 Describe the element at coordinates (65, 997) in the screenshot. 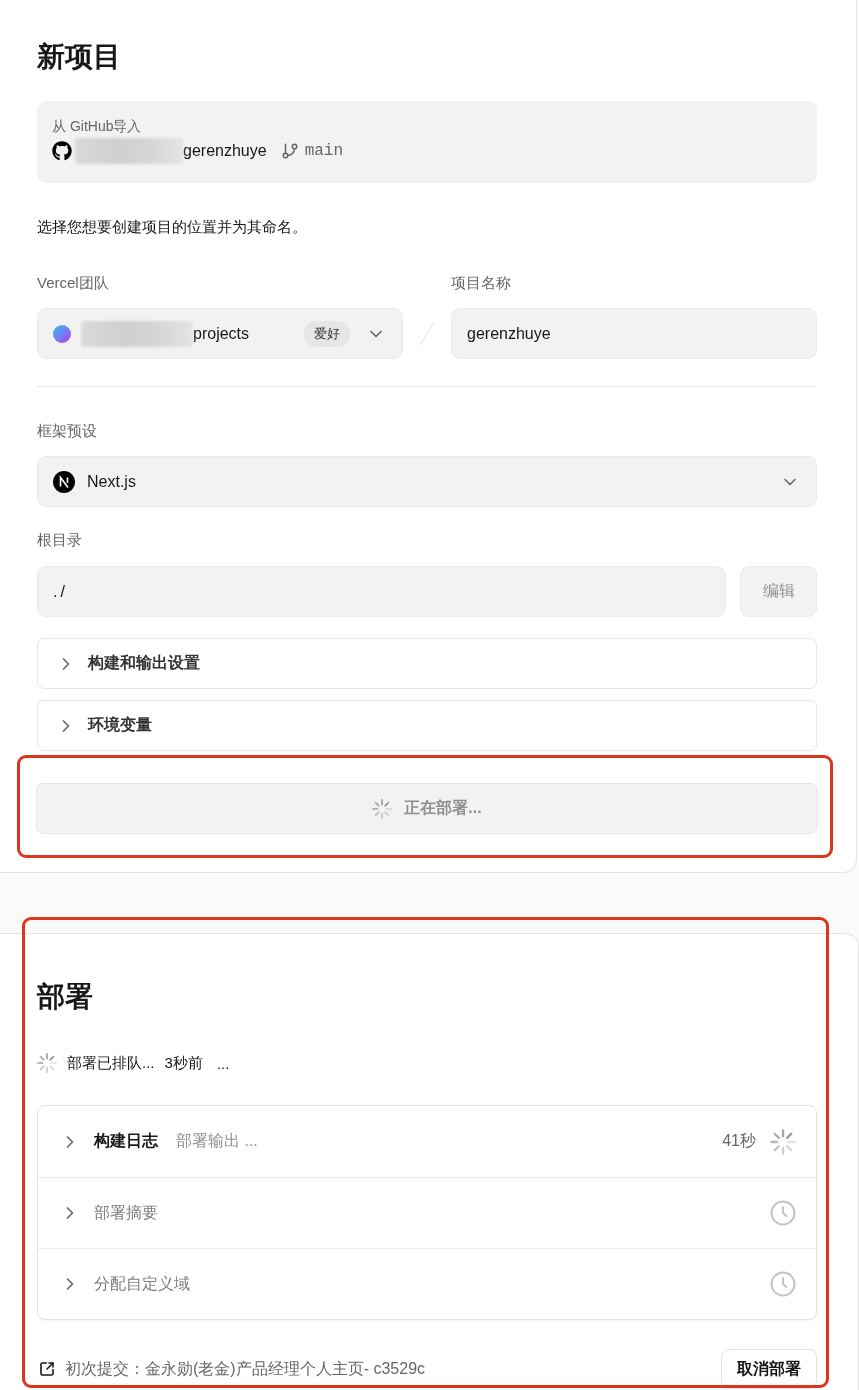

I see `section-title: 部署` at that location.